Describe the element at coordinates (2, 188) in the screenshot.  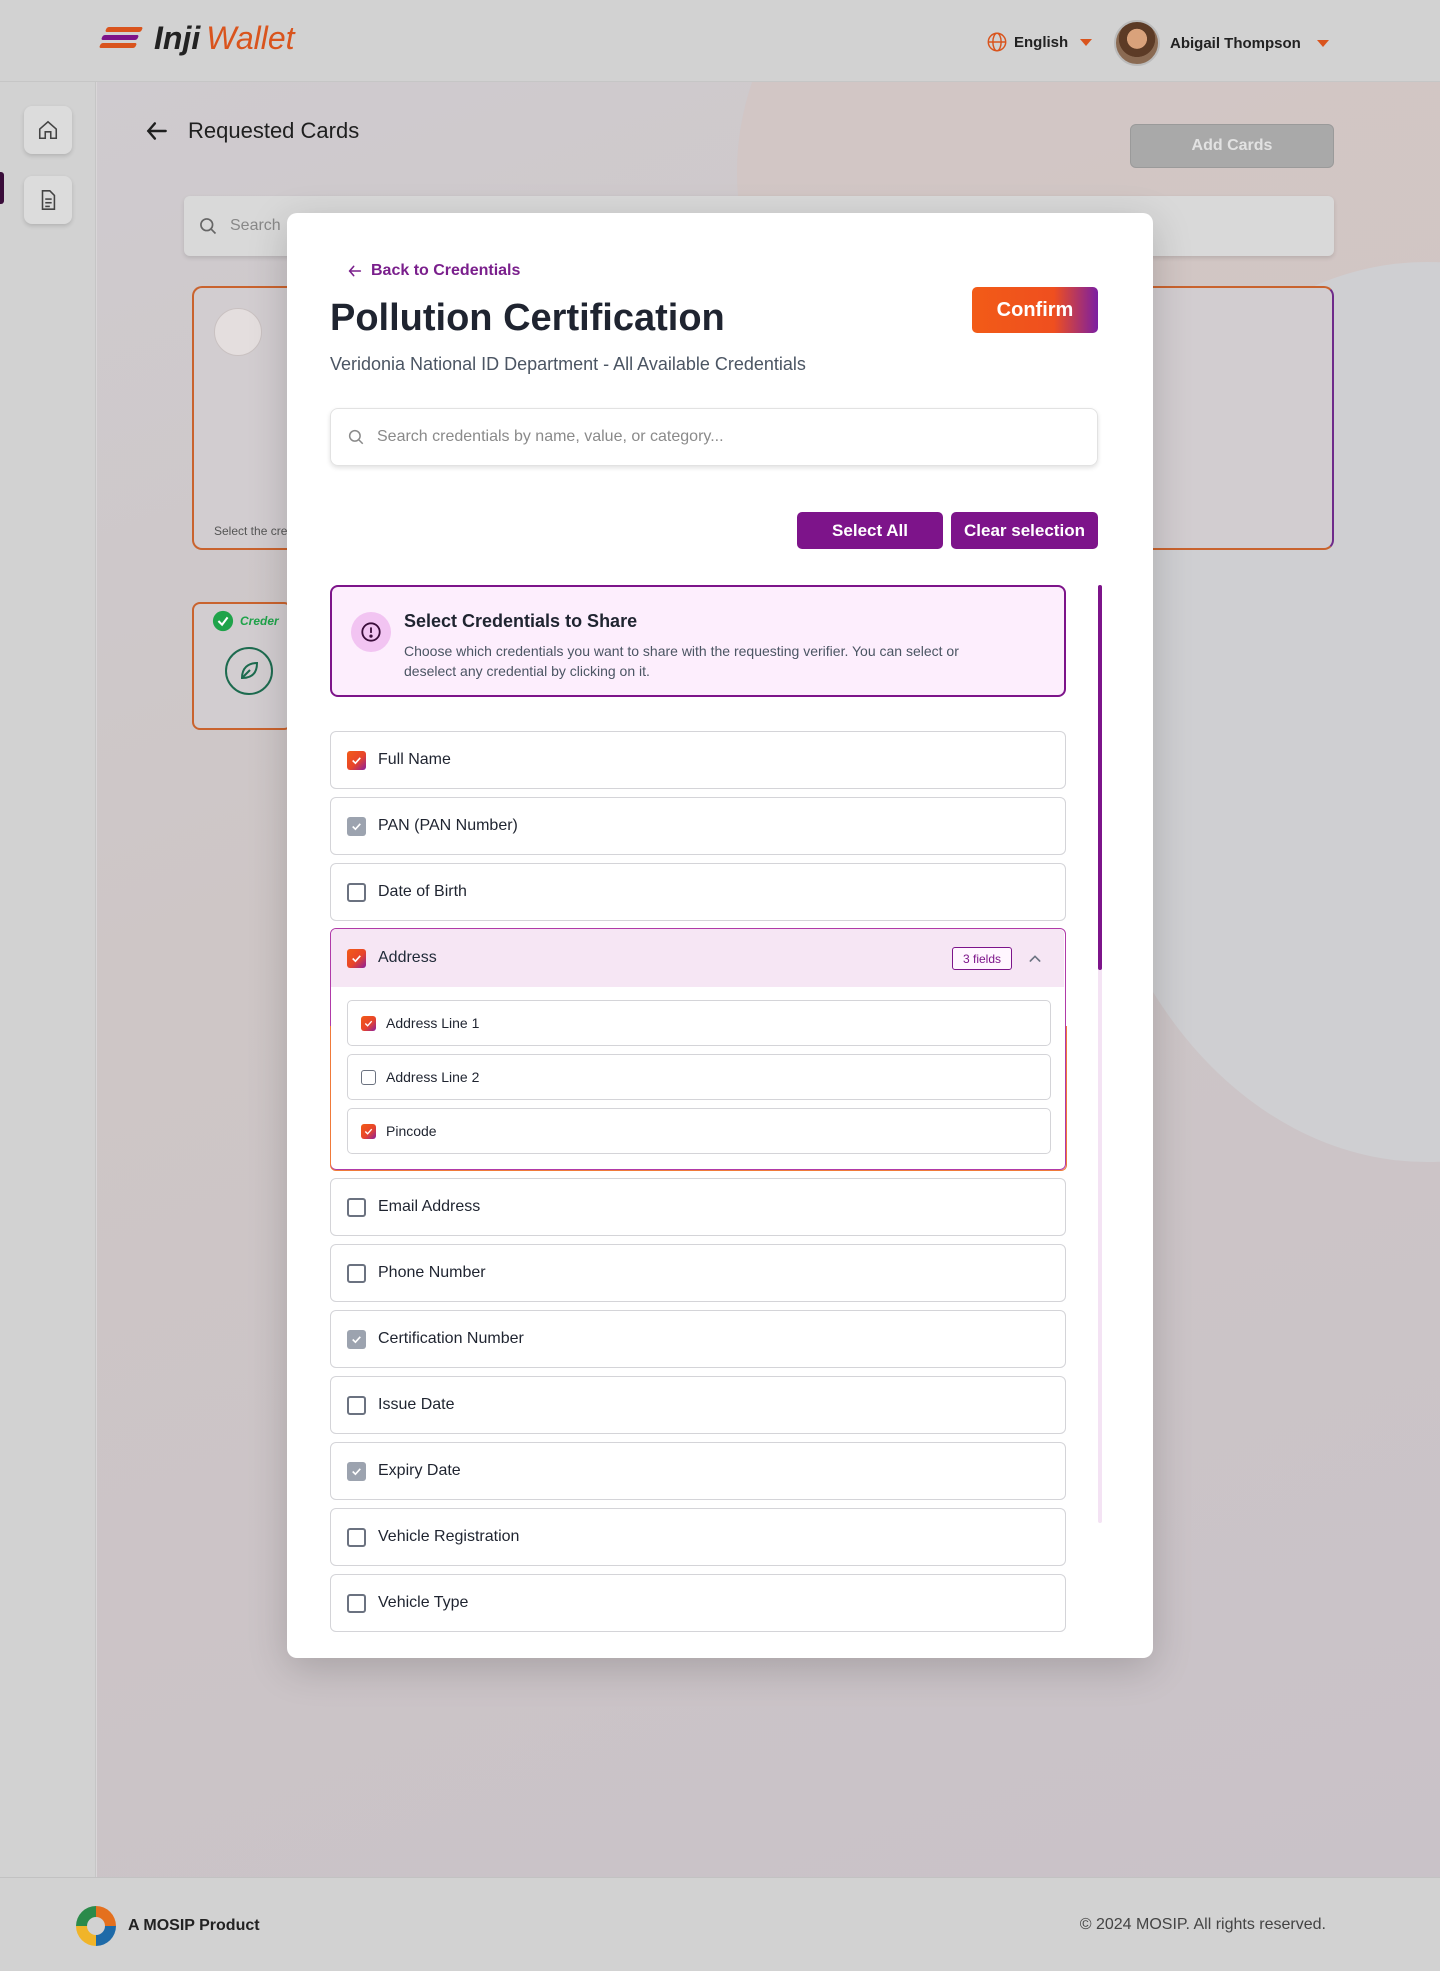
I see `sidebar-active-indicator` at that location.